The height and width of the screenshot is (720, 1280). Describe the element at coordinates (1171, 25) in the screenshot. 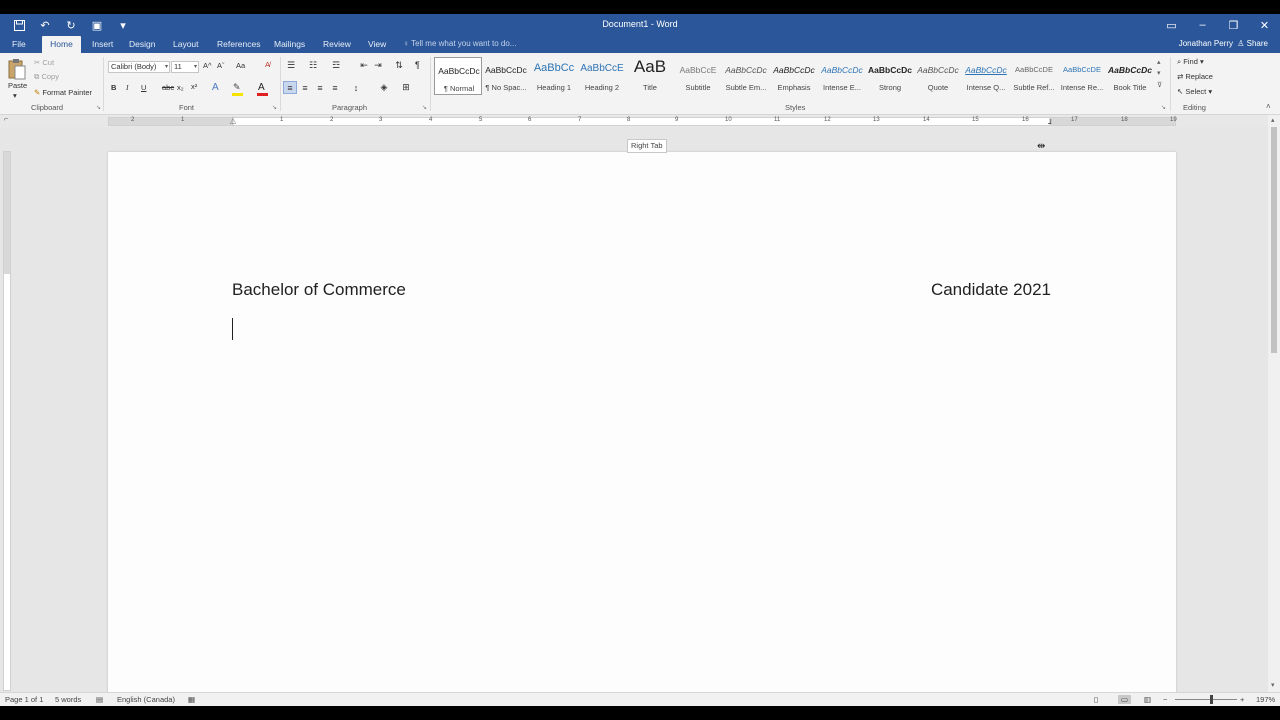

I see `ribbon-display-icon: ▭` at that location.